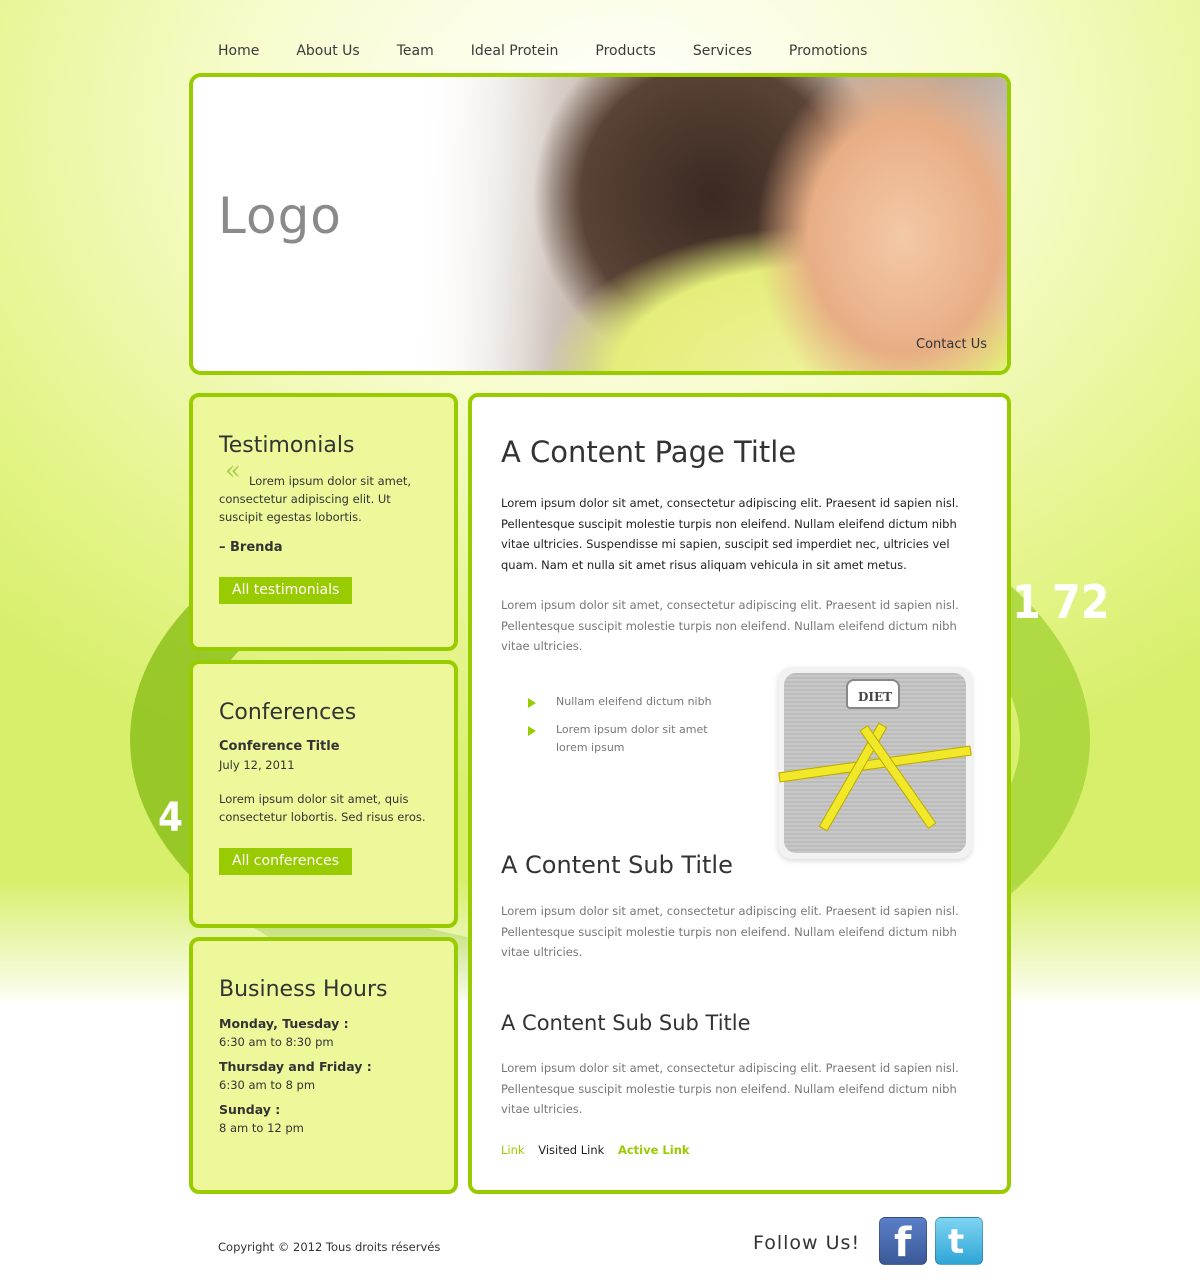  I want to click on scale-label: DIET, so click(875, 697).